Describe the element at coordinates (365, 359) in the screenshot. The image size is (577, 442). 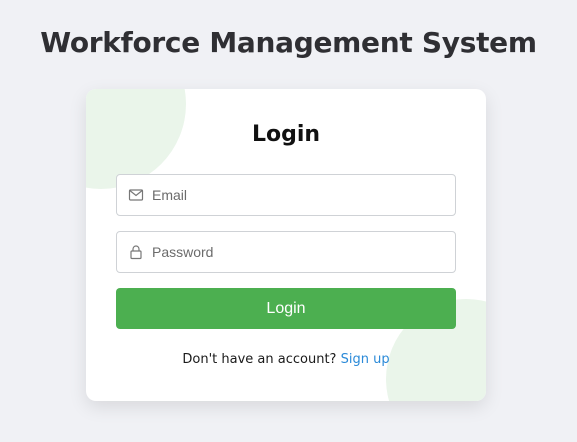
I see `signup-link: Sign up` at that location.